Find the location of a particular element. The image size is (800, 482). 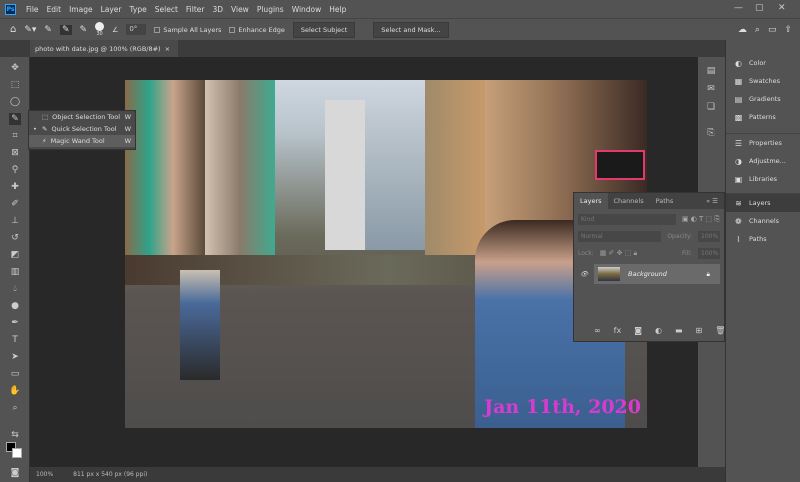

status-bar: 100% 811 px x 540 px (96 ppi) is located at coordinates (377, 474).